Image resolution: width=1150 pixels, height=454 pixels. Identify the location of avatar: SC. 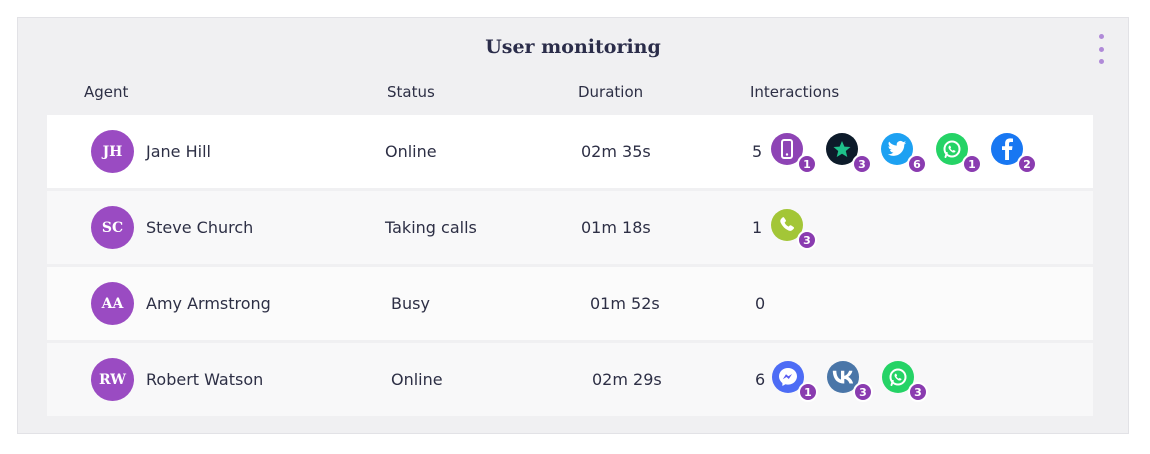
(112, 227).